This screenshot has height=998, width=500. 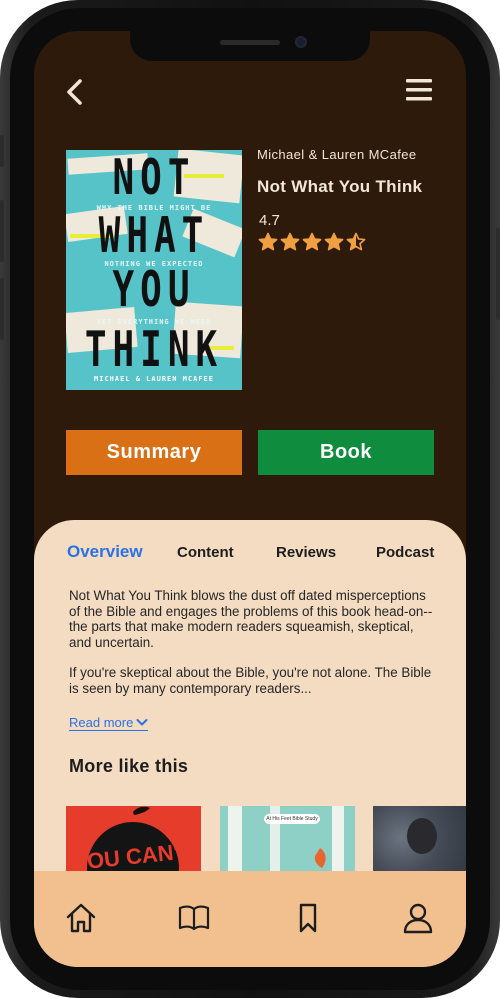 What do you see at coordinates (154, 178) in the screenshot?
I see `cover-title-word: NOT` at bounding box center [154, 178].